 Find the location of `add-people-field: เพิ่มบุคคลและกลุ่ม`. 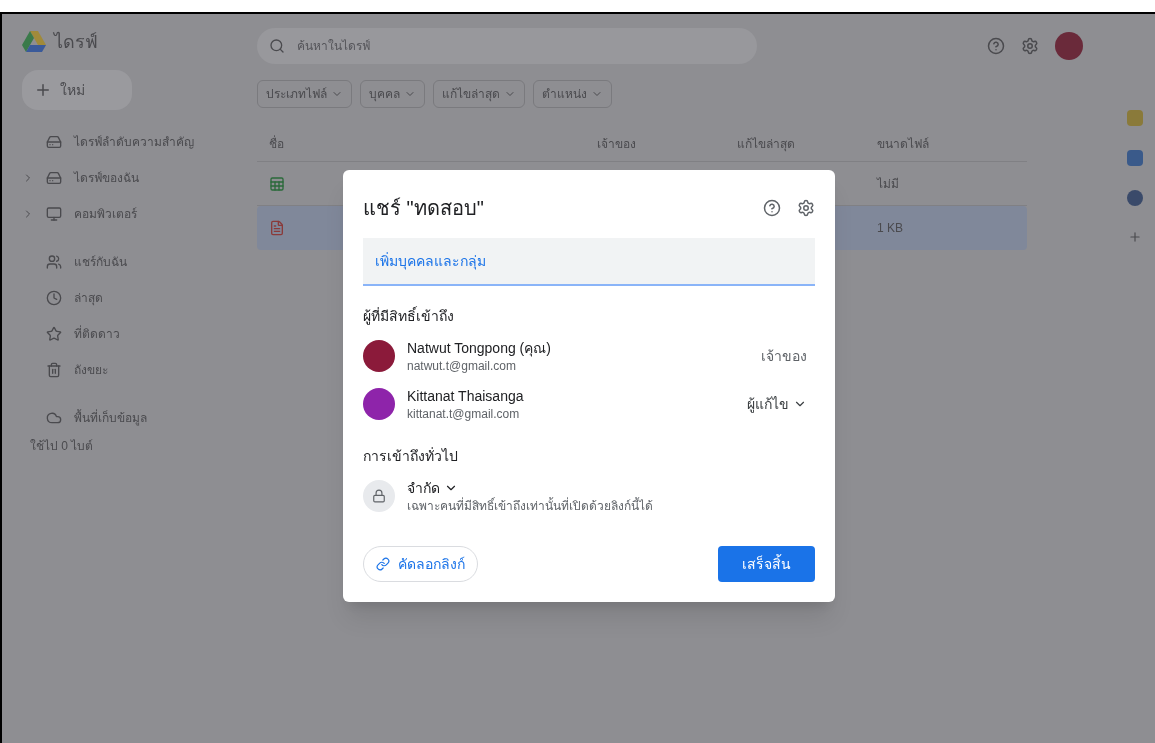

add-people-field: เพิ่มบุคคลและกลุ่ม is located at coordinates (589, 262).